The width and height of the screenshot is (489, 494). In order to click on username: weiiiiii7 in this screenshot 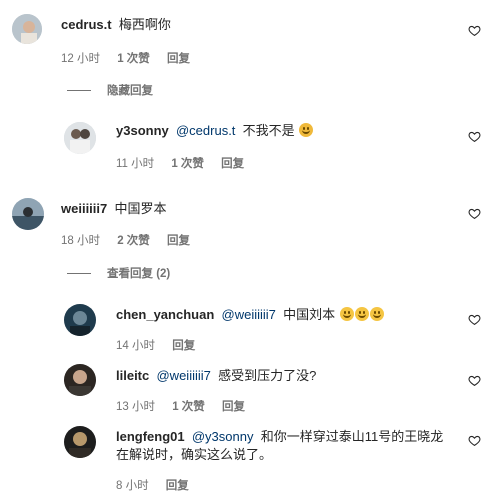, I will do `click(84, 208)`.